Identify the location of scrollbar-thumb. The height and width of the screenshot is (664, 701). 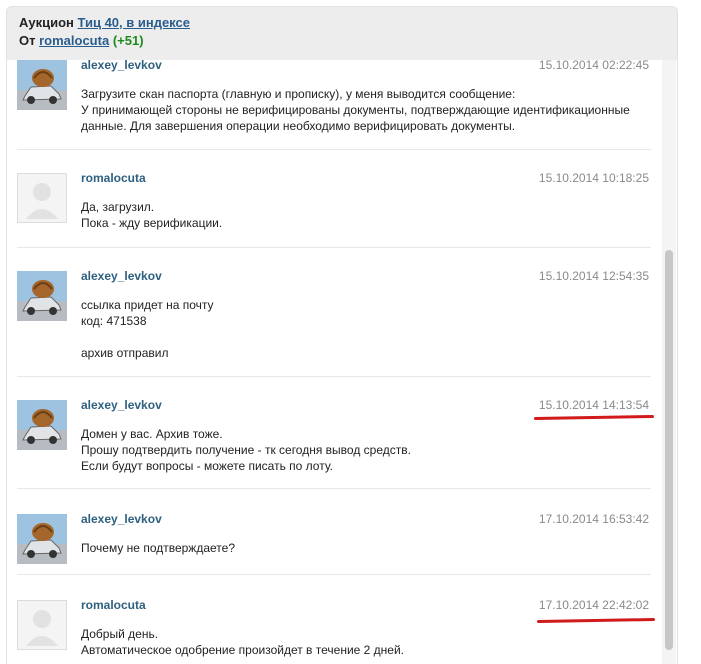
(669, 450).